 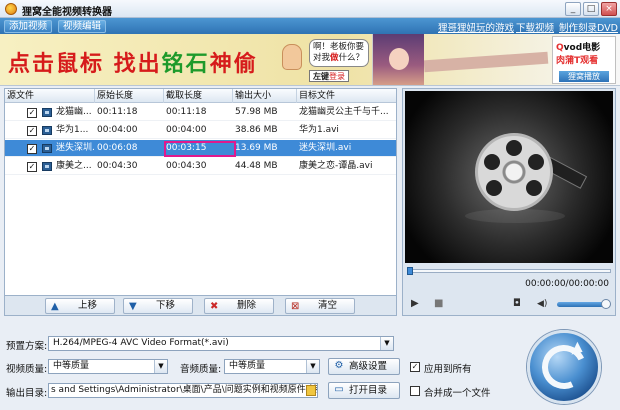 I want to click on cell-clip: 00:04:00, so click(x=186, y=130).